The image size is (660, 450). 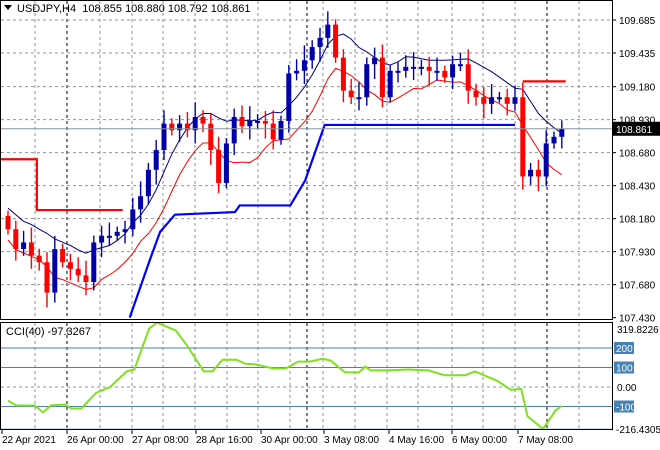 What do you see at coordinates (637, 253) in the screenshot?
I see `price-label: 107.930` at bounding box center [637, 253].